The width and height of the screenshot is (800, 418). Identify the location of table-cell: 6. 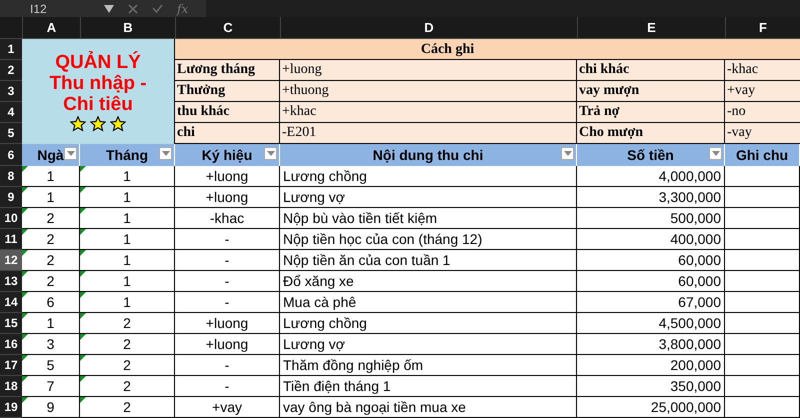
(51, 302).